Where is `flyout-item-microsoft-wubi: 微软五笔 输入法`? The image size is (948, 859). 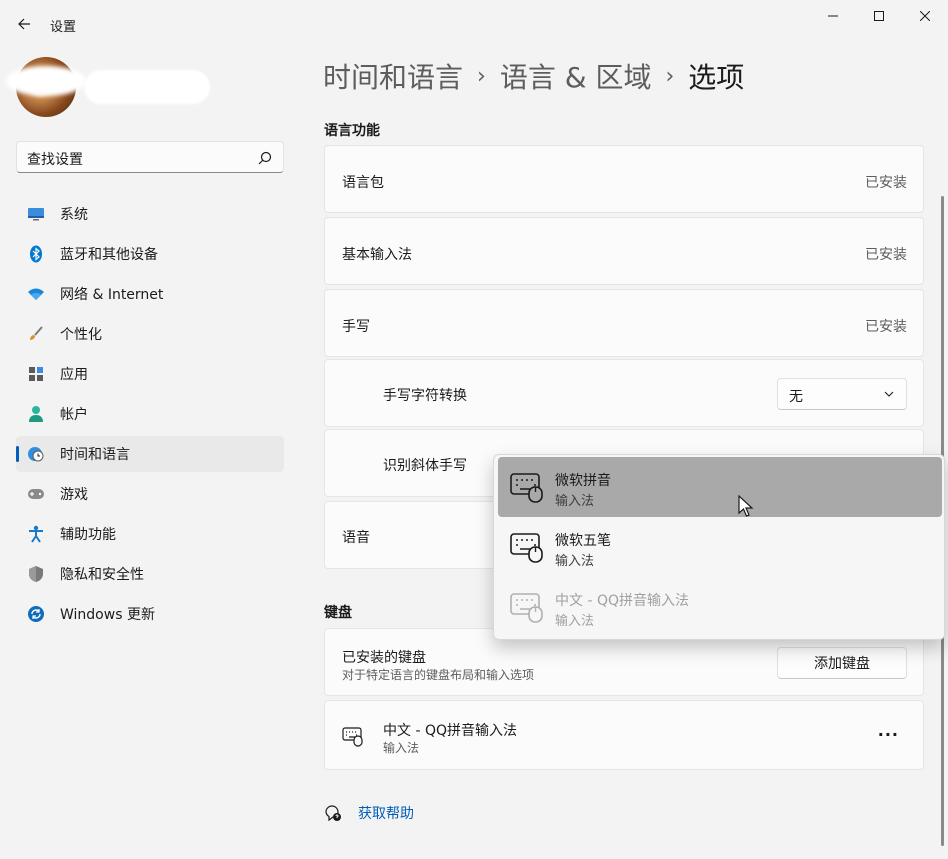
flyout-item-microsoft-wubi: 微软五笔 输入法 is located at coordinates (720, 547).